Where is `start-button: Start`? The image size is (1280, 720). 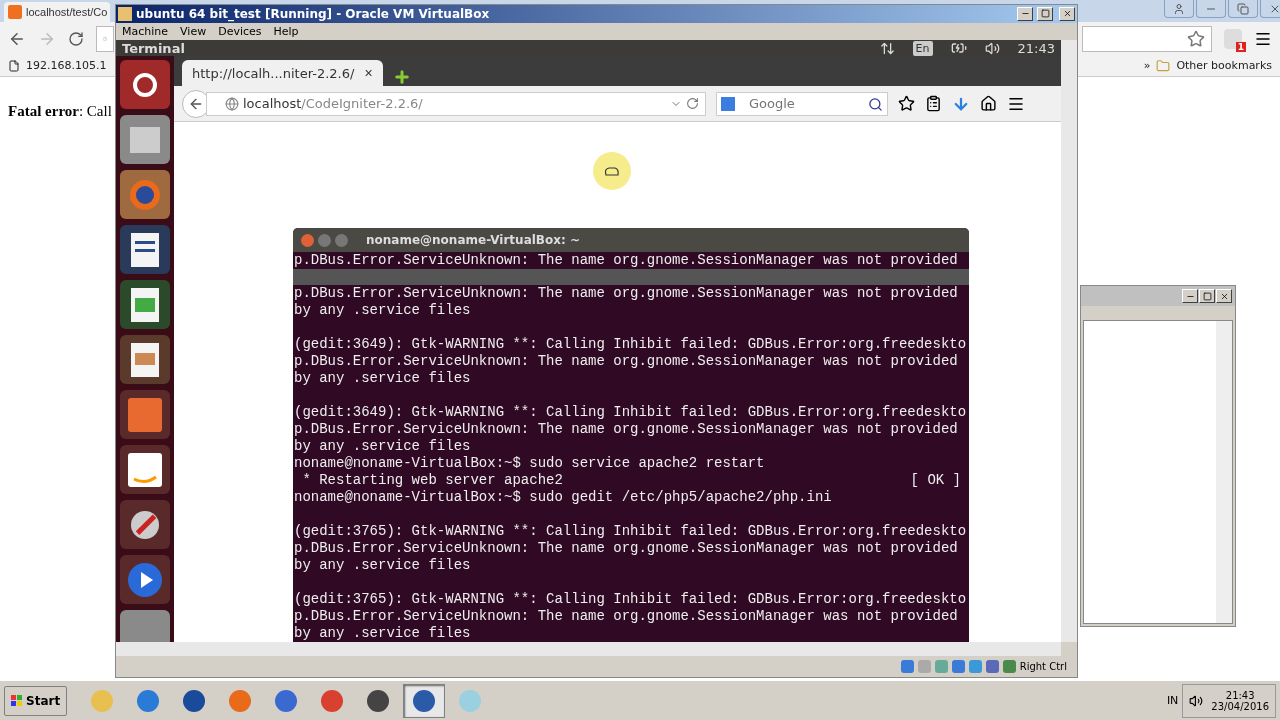 start-button: Start is located at coordinates (36, 700).